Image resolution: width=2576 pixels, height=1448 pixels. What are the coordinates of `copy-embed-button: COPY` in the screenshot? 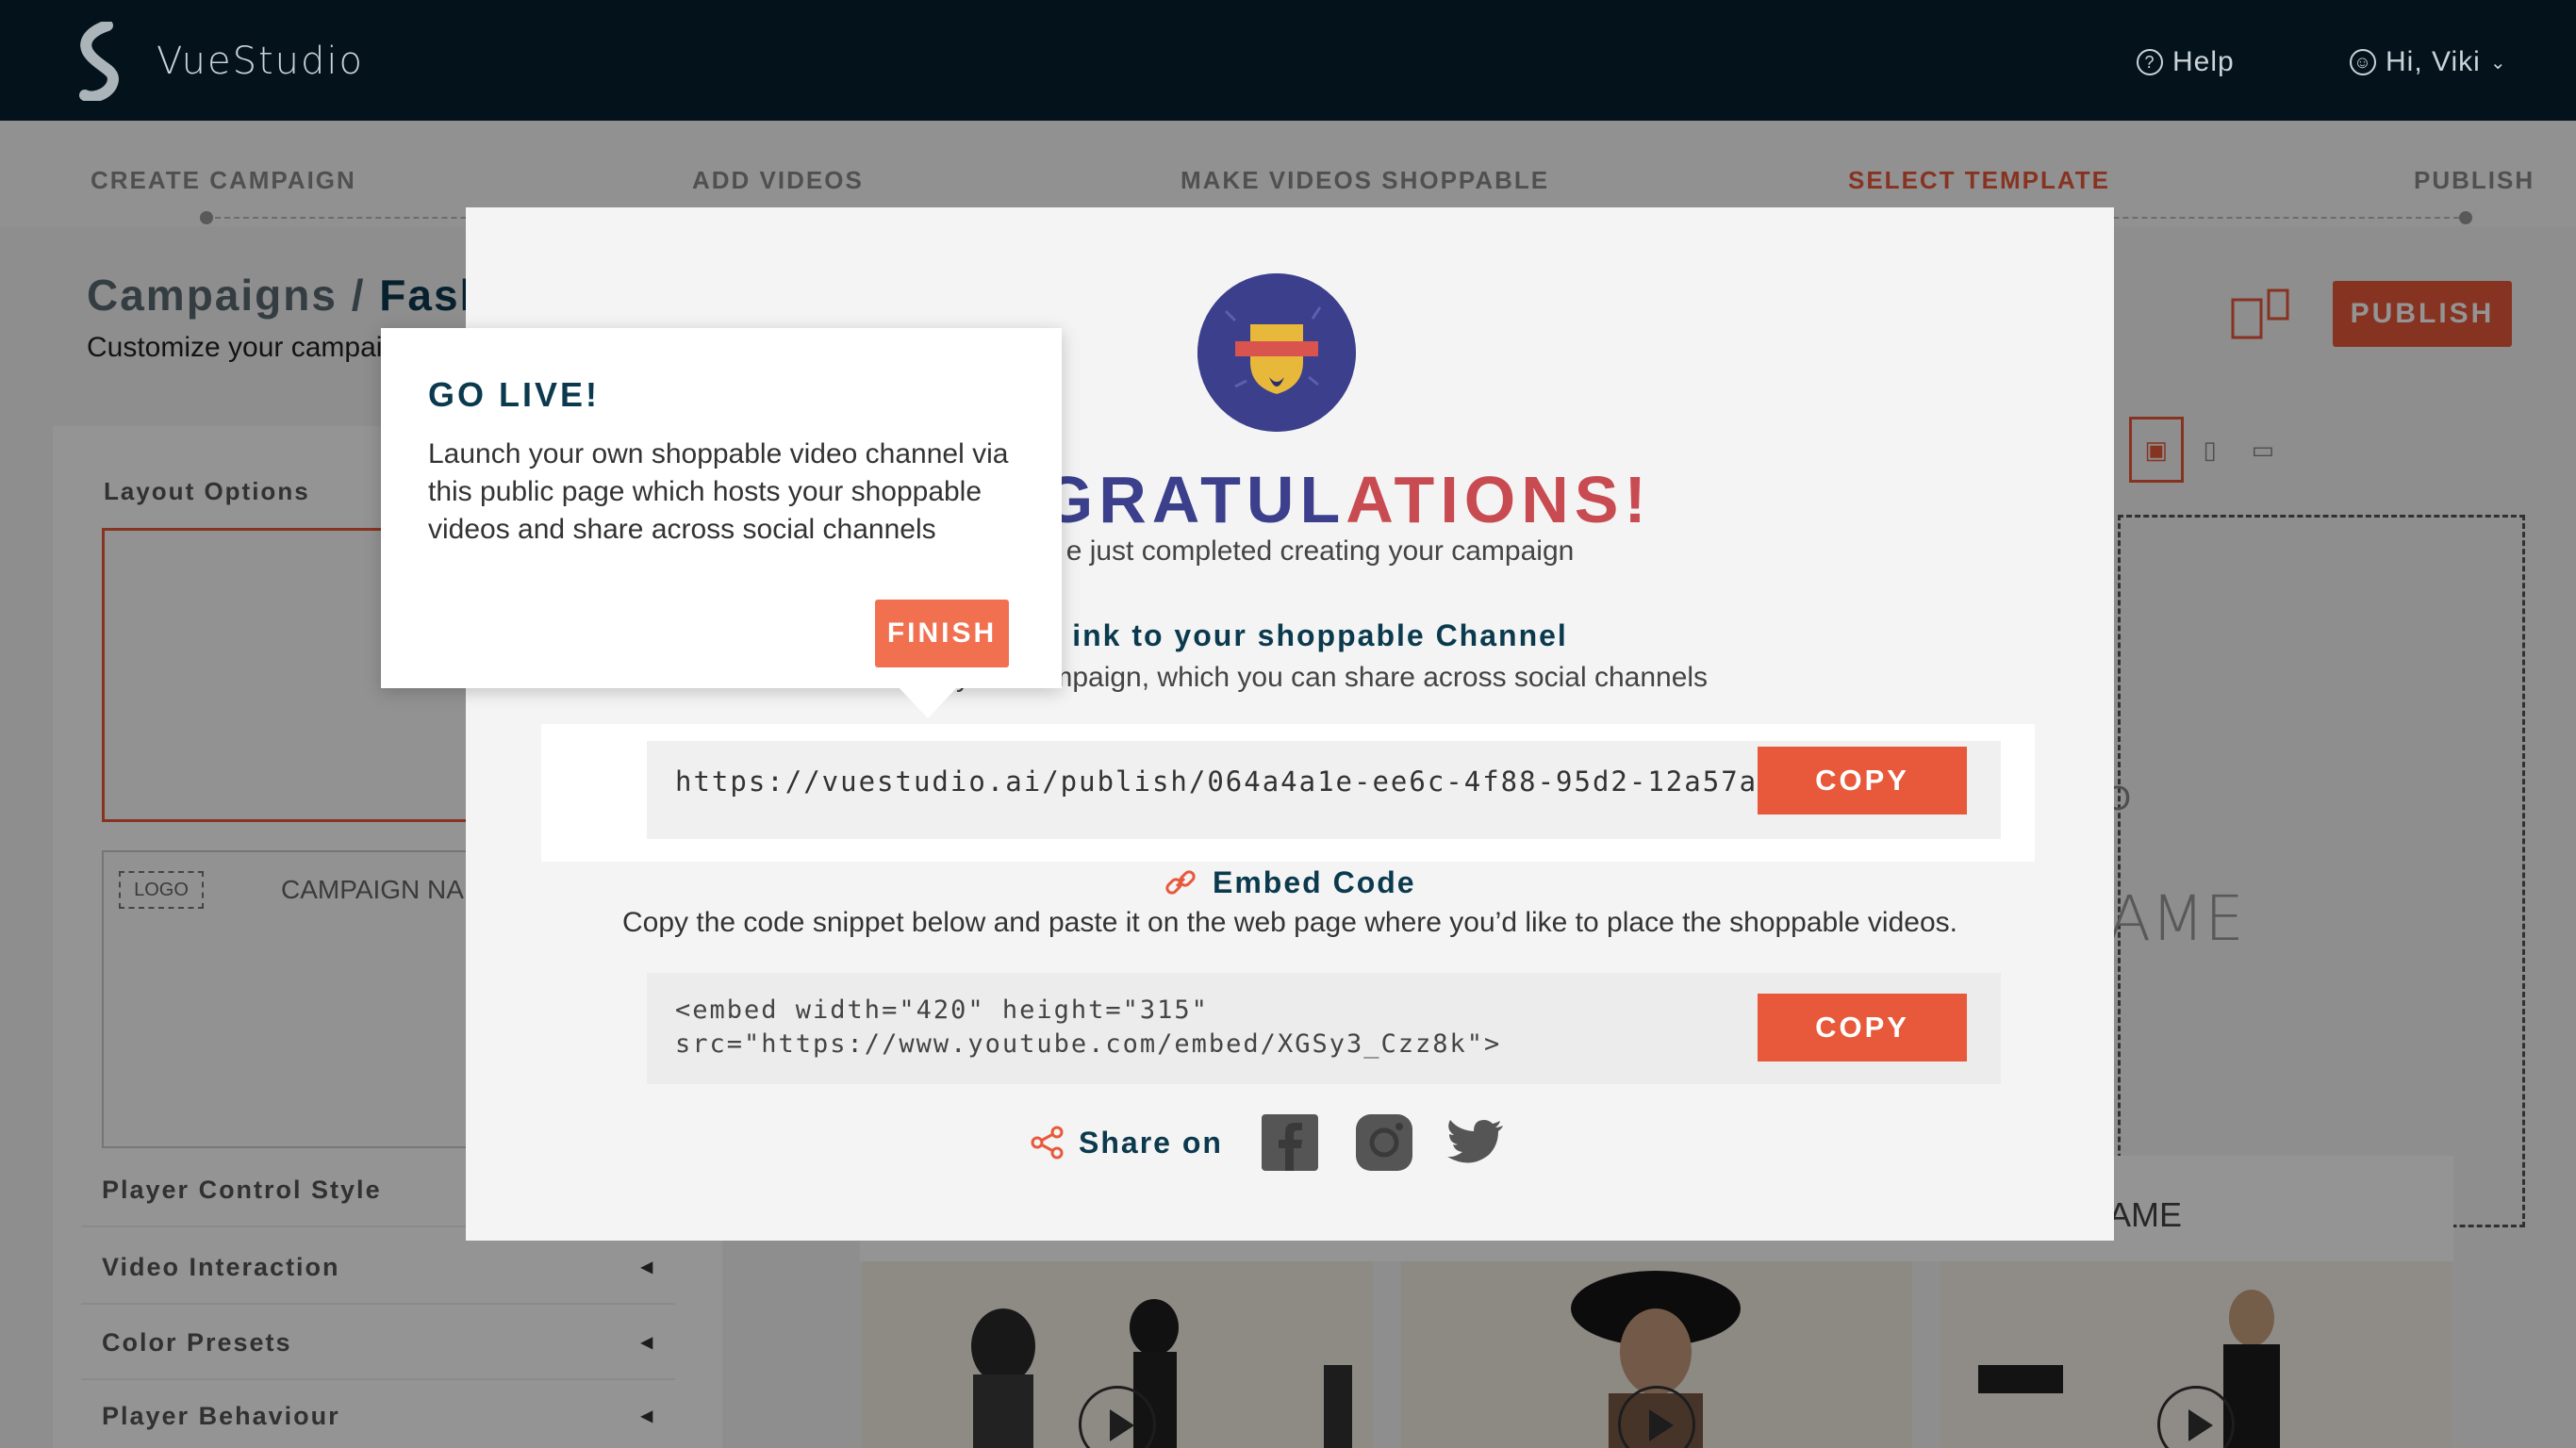 It's located at (1862, 1027).